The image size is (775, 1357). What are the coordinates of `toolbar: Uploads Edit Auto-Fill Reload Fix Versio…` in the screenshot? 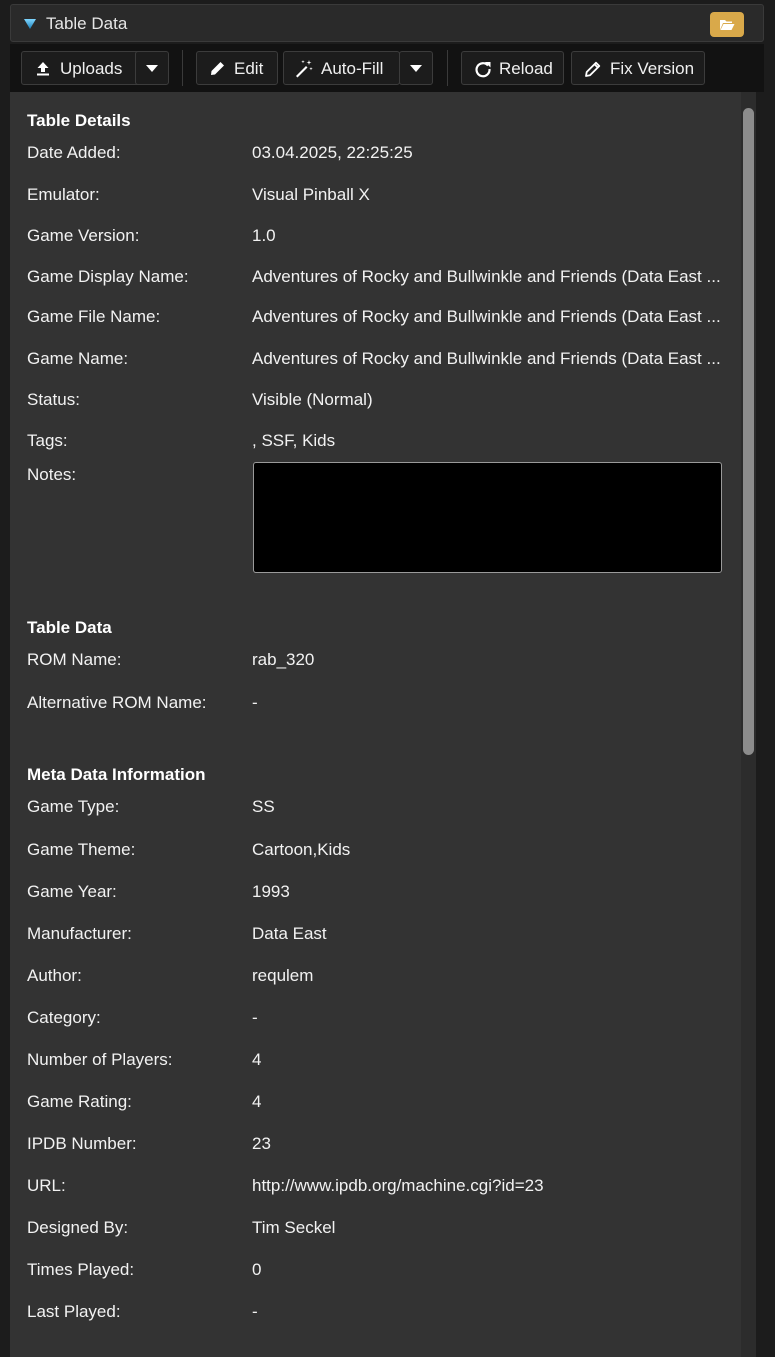 It's located at (387, 68).